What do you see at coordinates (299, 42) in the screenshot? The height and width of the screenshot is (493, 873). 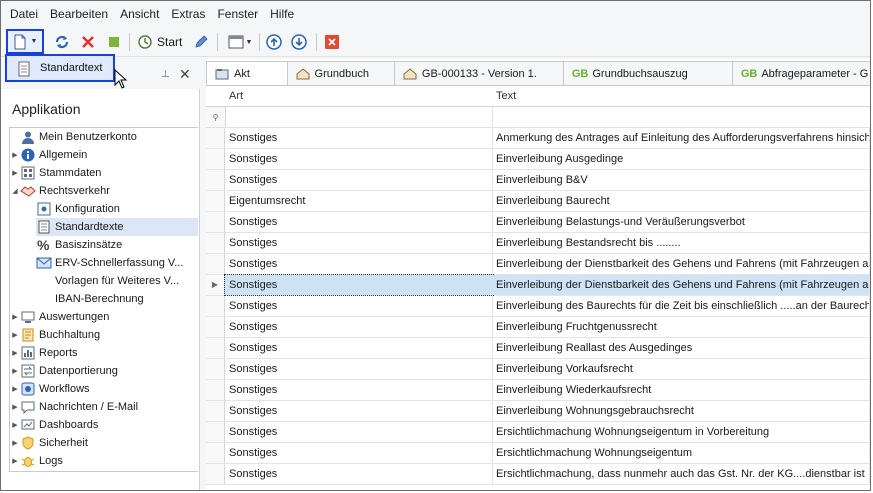 I see `move-down-button` at bounding box center [299, 42].